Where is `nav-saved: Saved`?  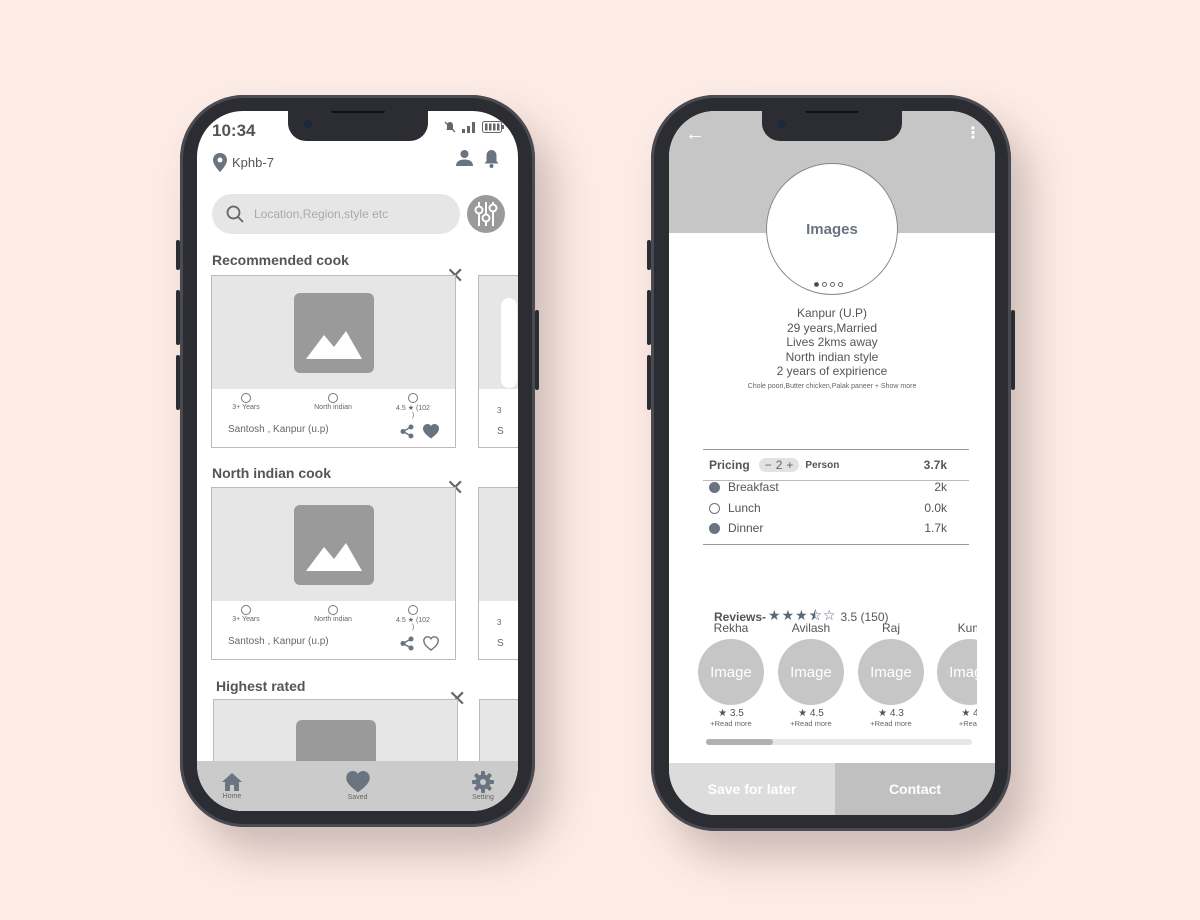 nav-saved: Saved is located at coordinates (357, 786).